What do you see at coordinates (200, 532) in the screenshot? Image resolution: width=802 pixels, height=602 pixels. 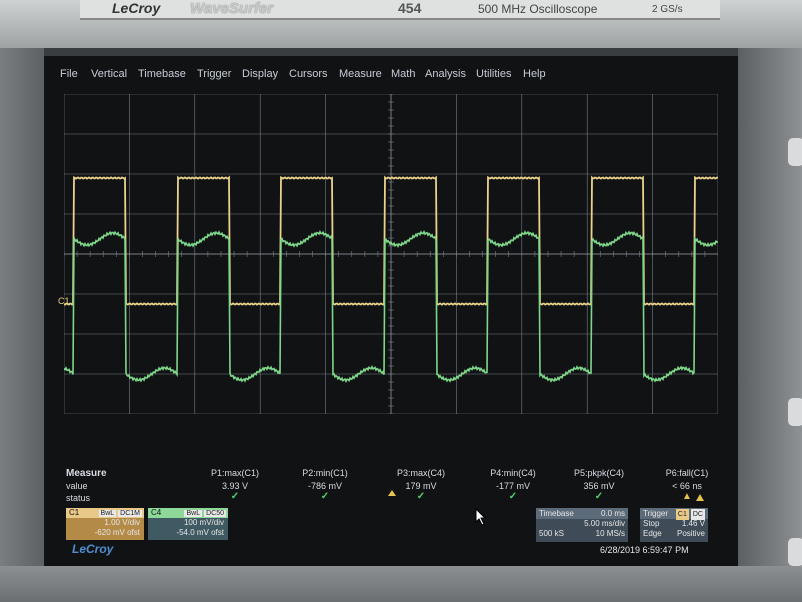 I see `c4-offset: -54.0 mV ofst` at bounding box center [200, 532].